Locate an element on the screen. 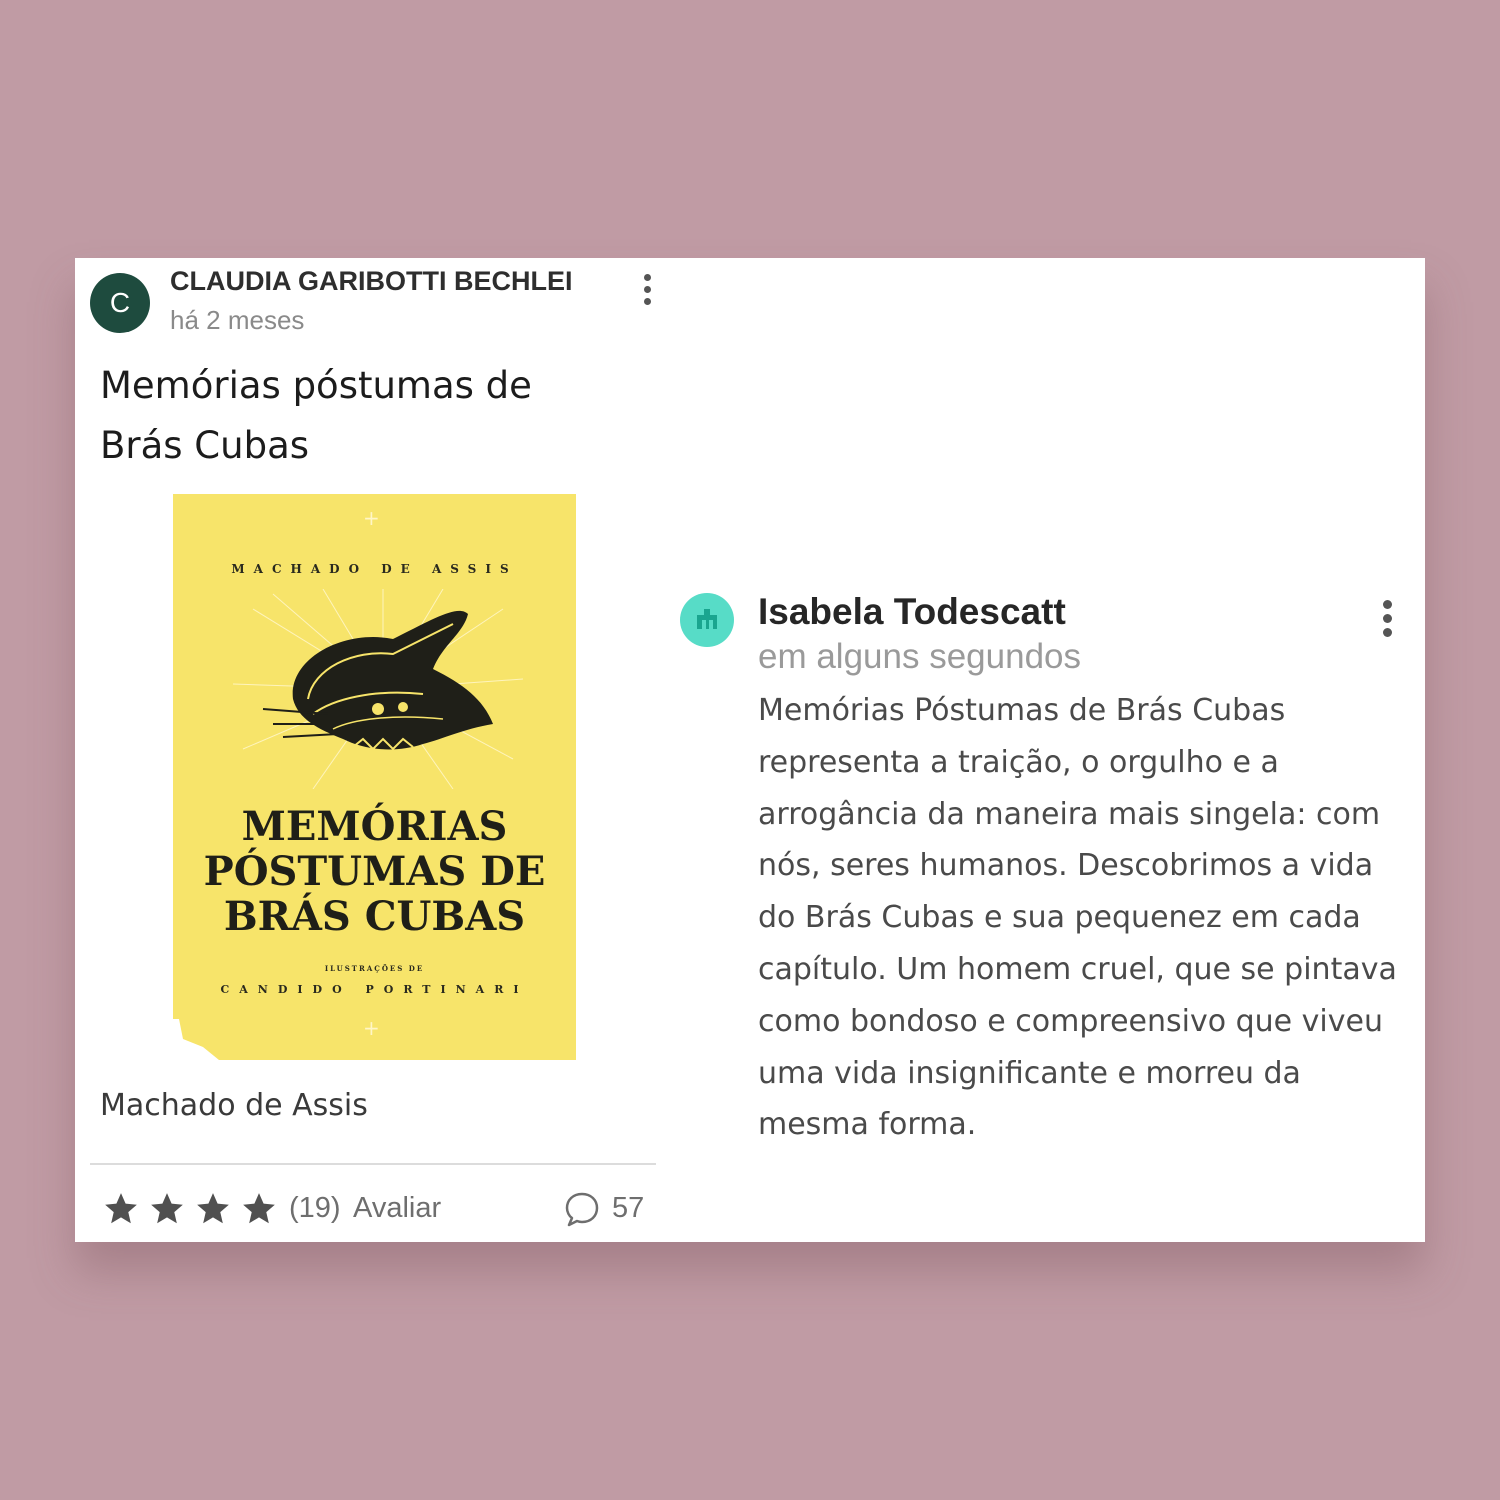 The image size is (1500, 1500). avatar-logo-icon is located at coordinates (707, 619).